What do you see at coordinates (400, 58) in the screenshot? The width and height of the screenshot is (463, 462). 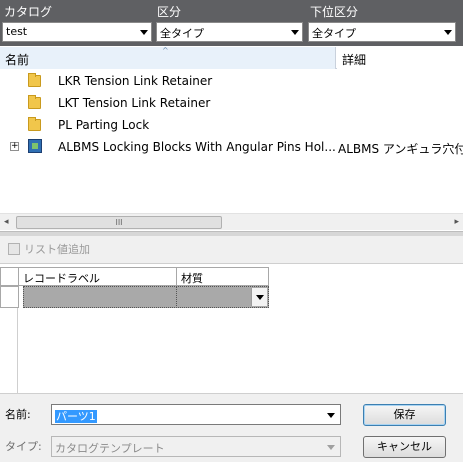 I see `column-header-detail: 詳細` at bounding box center [400, 58].